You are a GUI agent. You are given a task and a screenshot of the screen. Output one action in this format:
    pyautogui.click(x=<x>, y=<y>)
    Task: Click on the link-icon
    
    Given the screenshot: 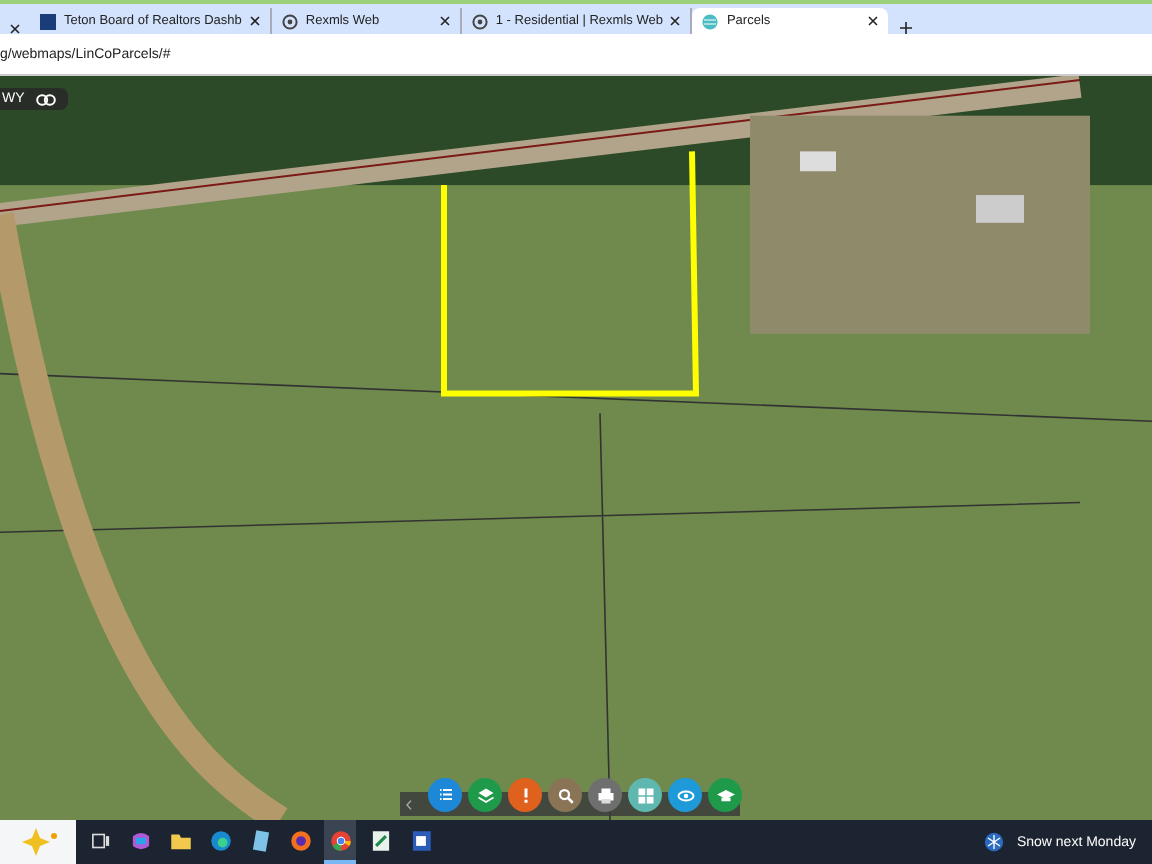 What is the action you would take?
    pyautogui.click(x=46, y=99)
    